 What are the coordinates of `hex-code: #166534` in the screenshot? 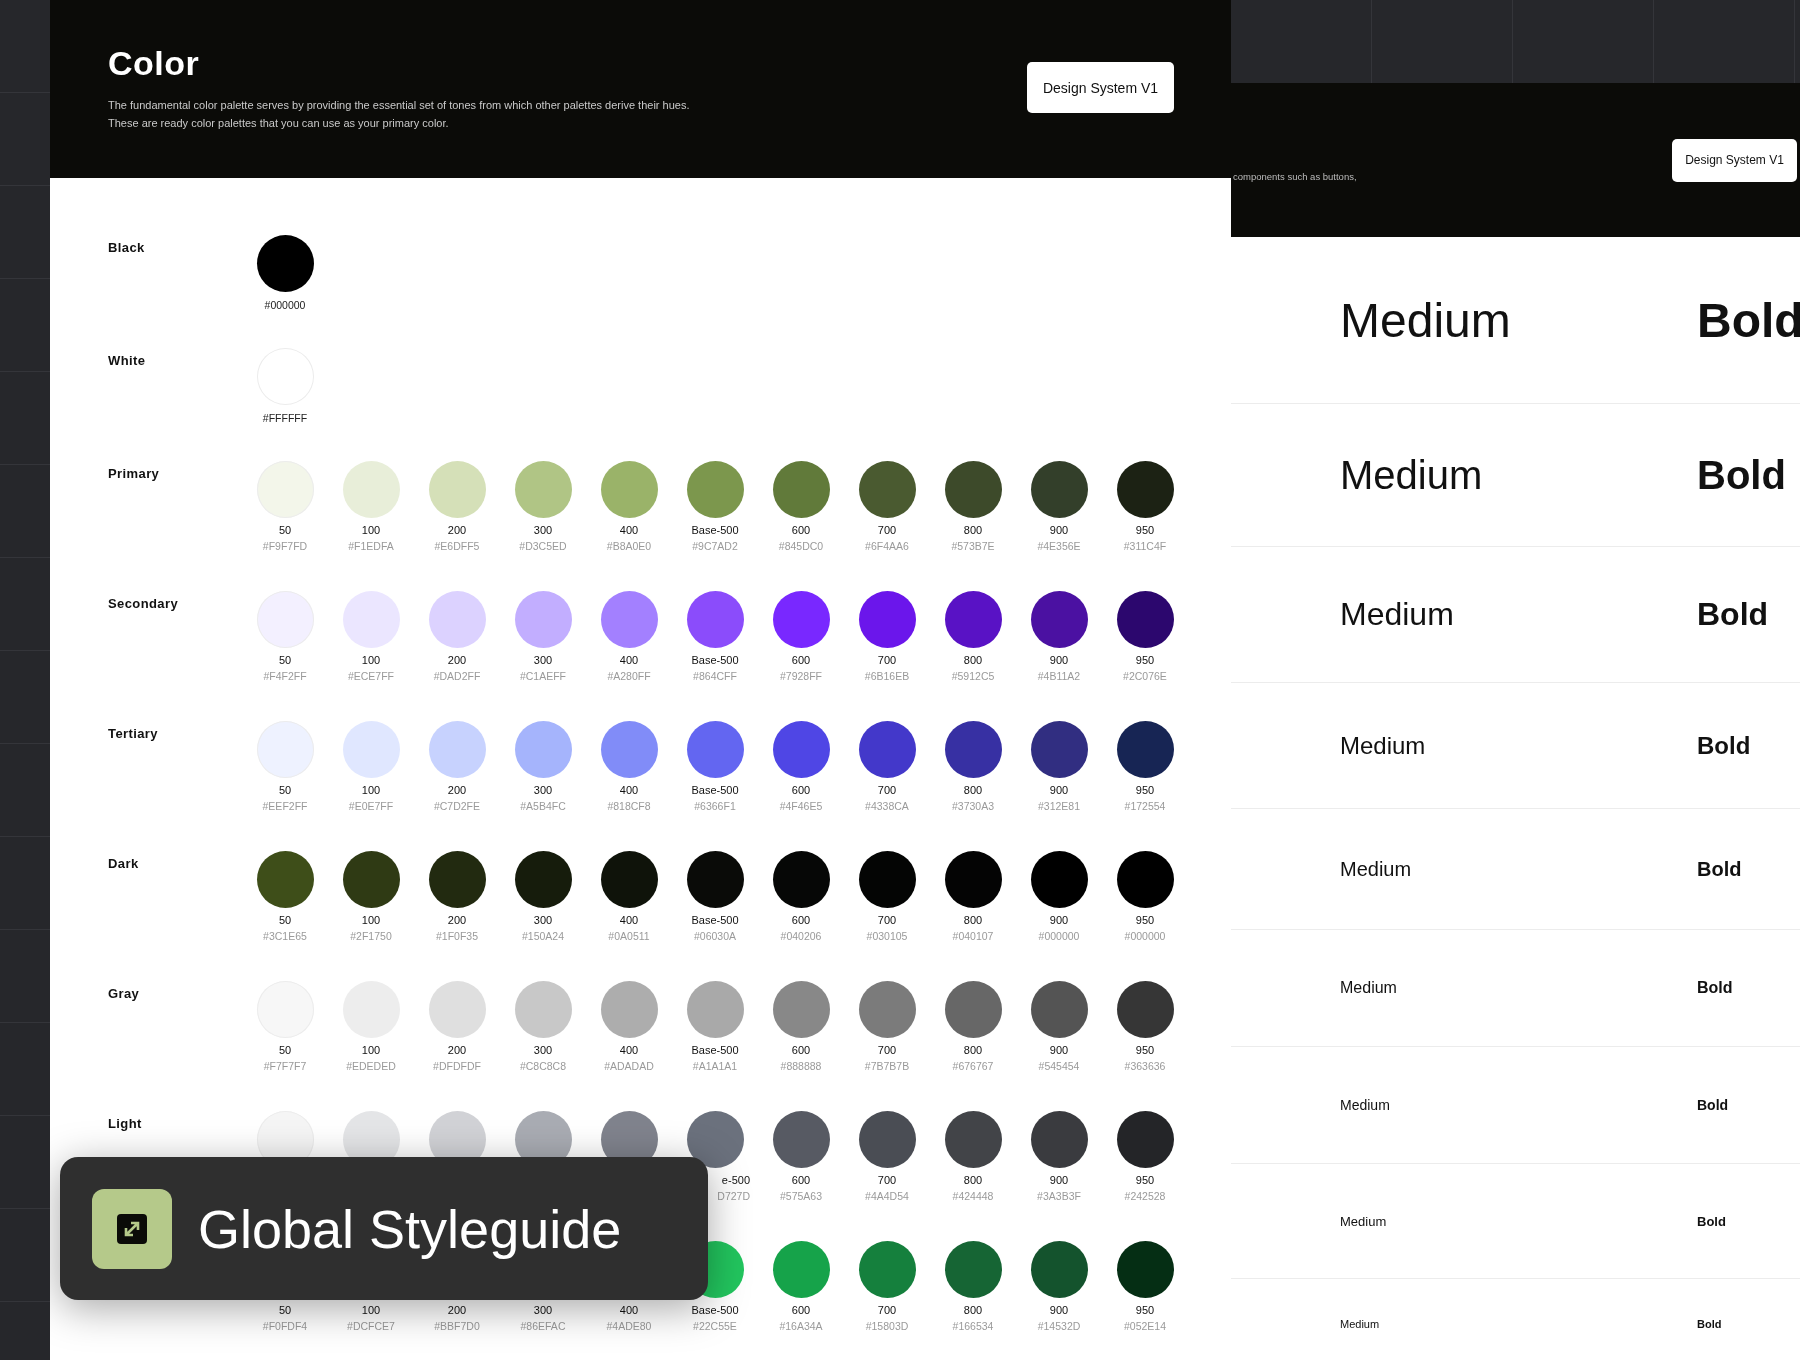 It's located at (973, 1326).